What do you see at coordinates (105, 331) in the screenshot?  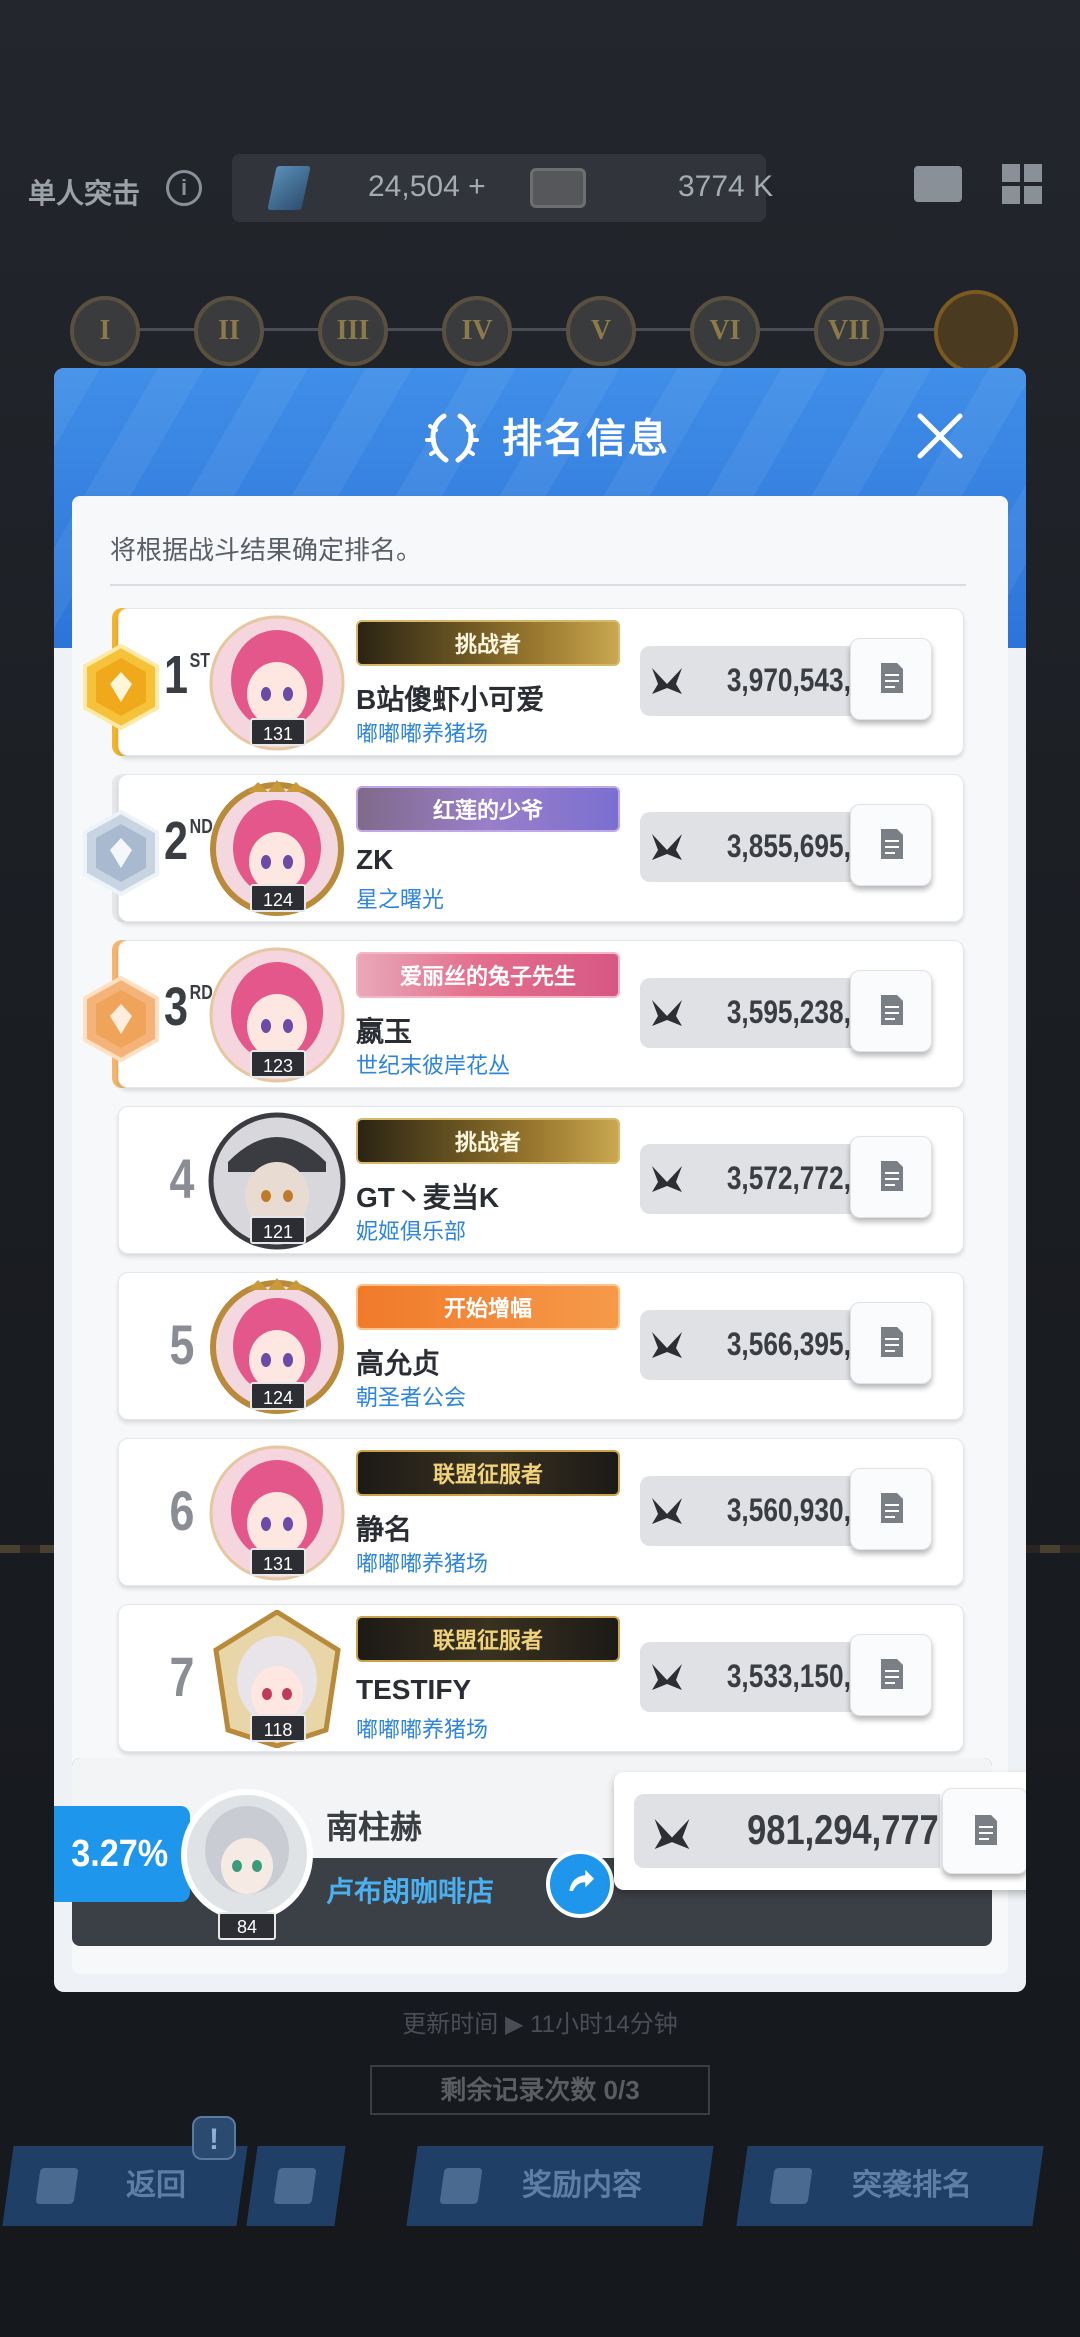 I see `stage-1: I` at bounding box center [105, 331].